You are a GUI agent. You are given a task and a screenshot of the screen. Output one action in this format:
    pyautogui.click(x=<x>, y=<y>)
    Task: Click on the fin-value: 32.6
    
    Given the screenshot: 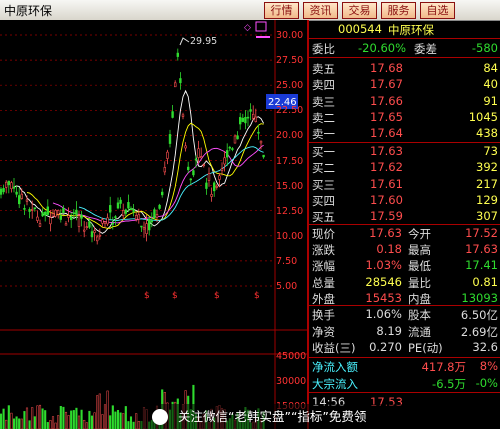 What is the action you would take?
    pyautogui.click(x=485, y=347)
    